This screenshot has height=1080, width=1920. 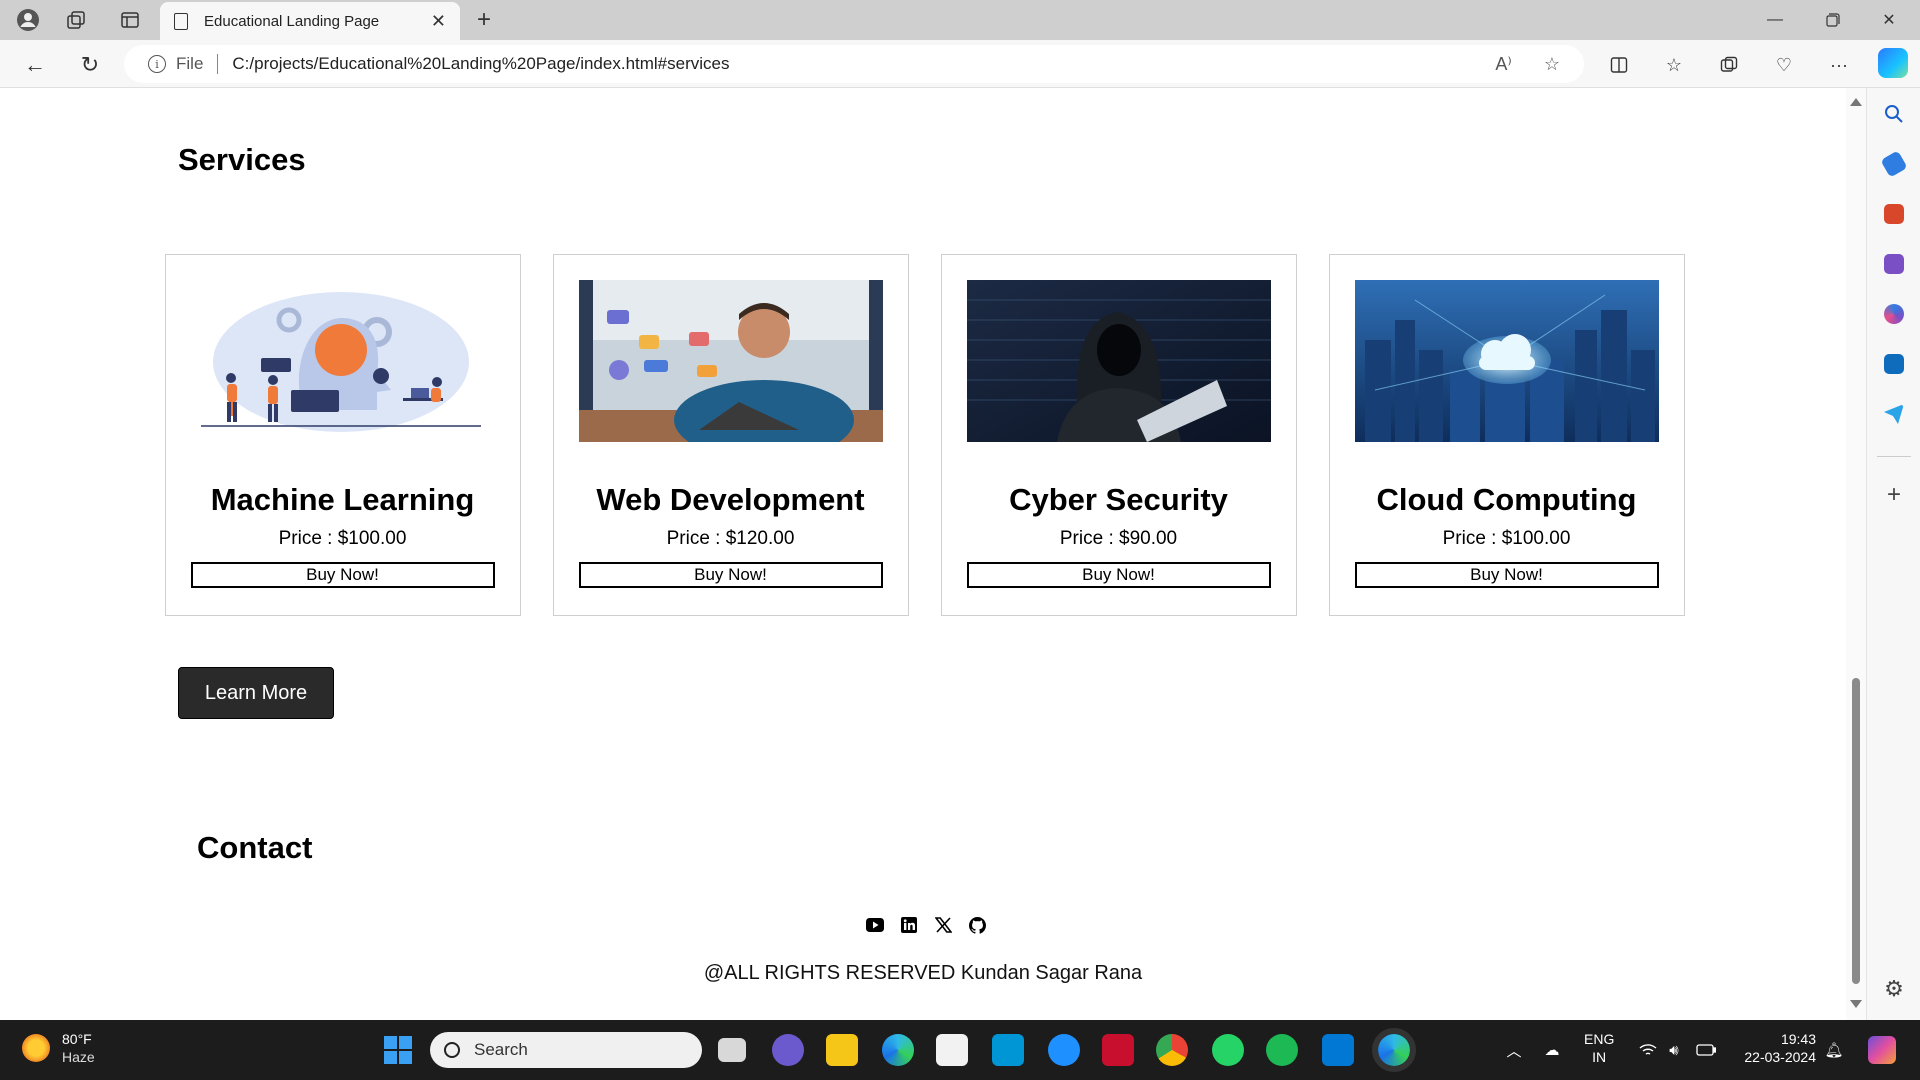 I want to click on add-icon: +, so click(x=1894, y=494).